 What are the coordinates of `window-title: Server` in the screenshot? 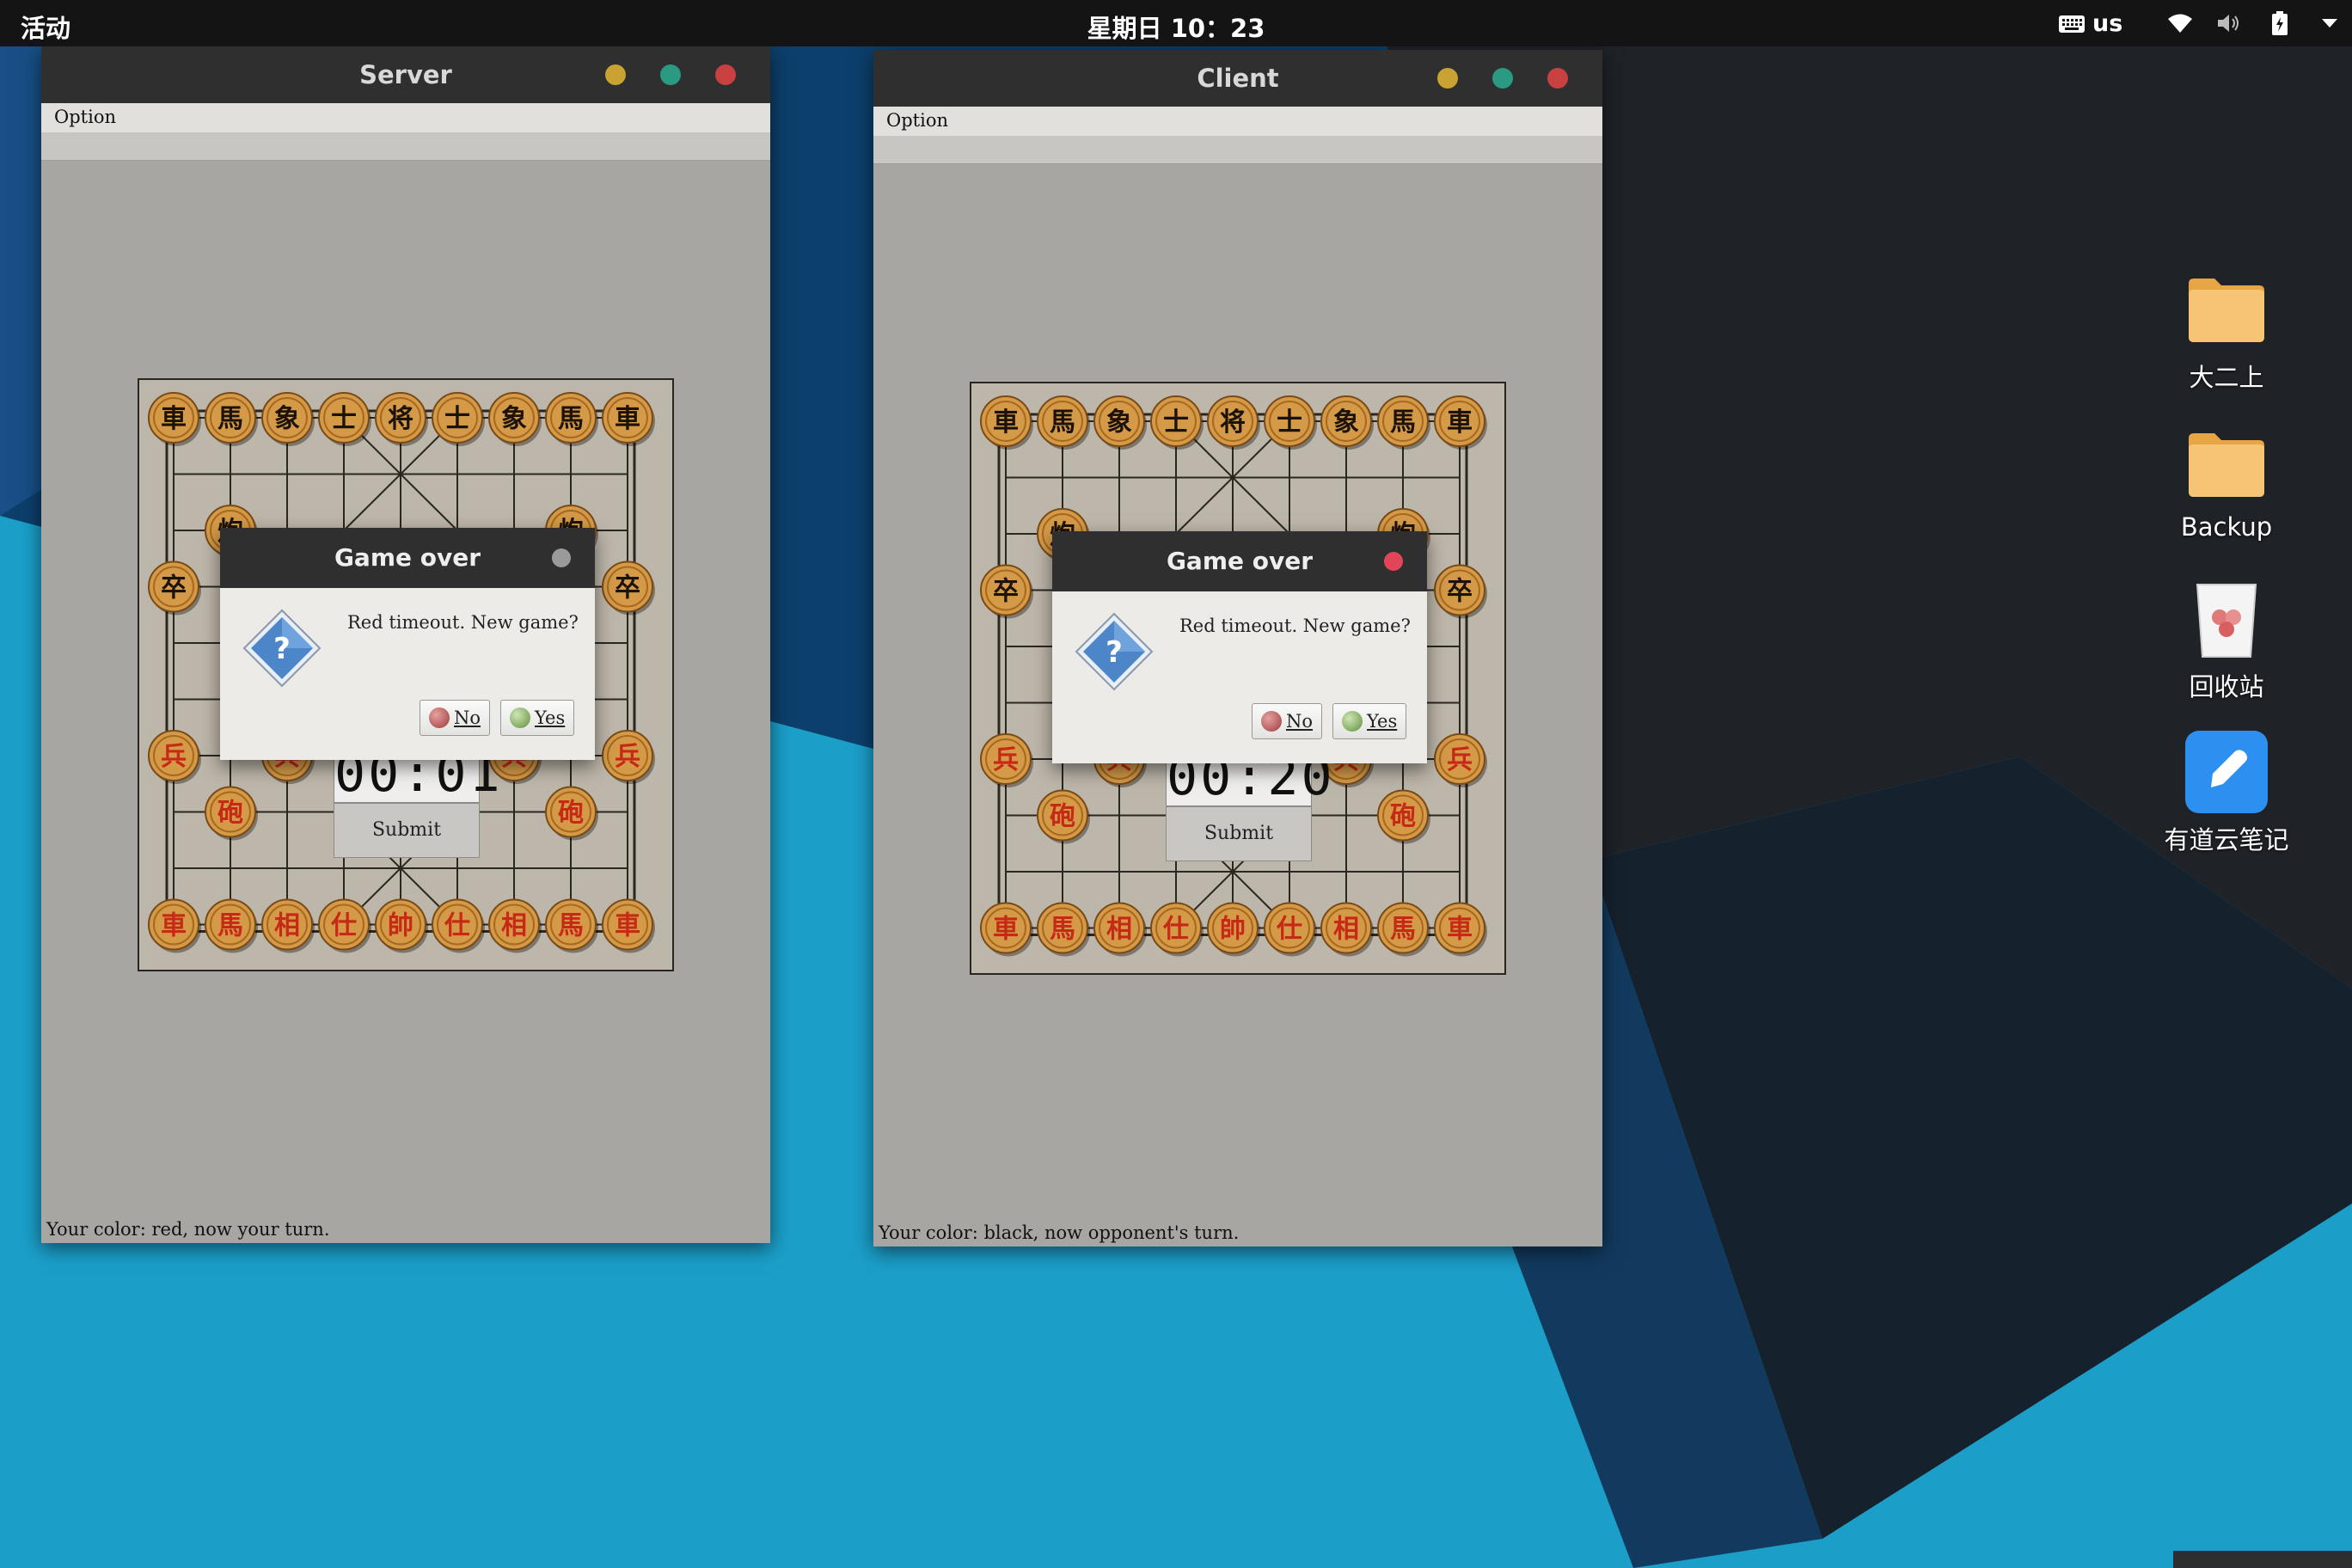 It's located at (405, 74).